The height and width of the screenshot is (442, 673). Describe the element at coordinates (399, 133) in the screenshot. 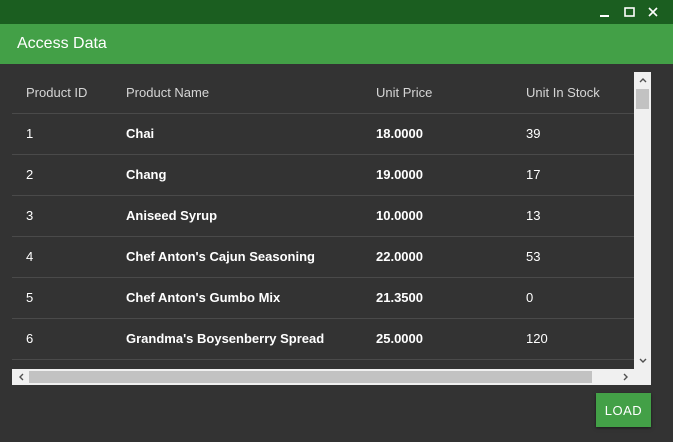

I see `cell-unit-price: 18.0000` at that location.